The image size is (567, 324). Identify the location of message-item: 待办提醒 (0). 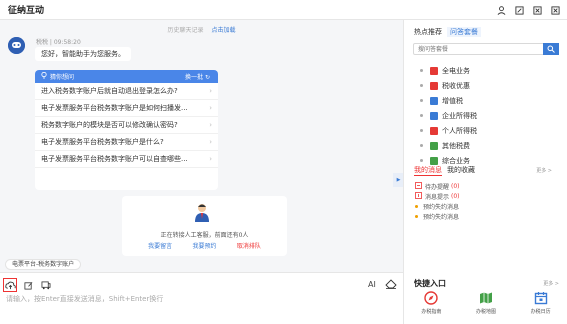
(437, 186).